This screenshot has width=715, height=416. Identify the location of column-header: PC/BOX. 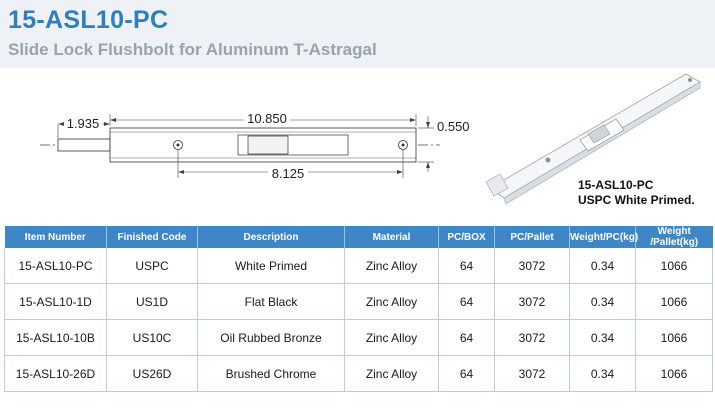
(466, 237).